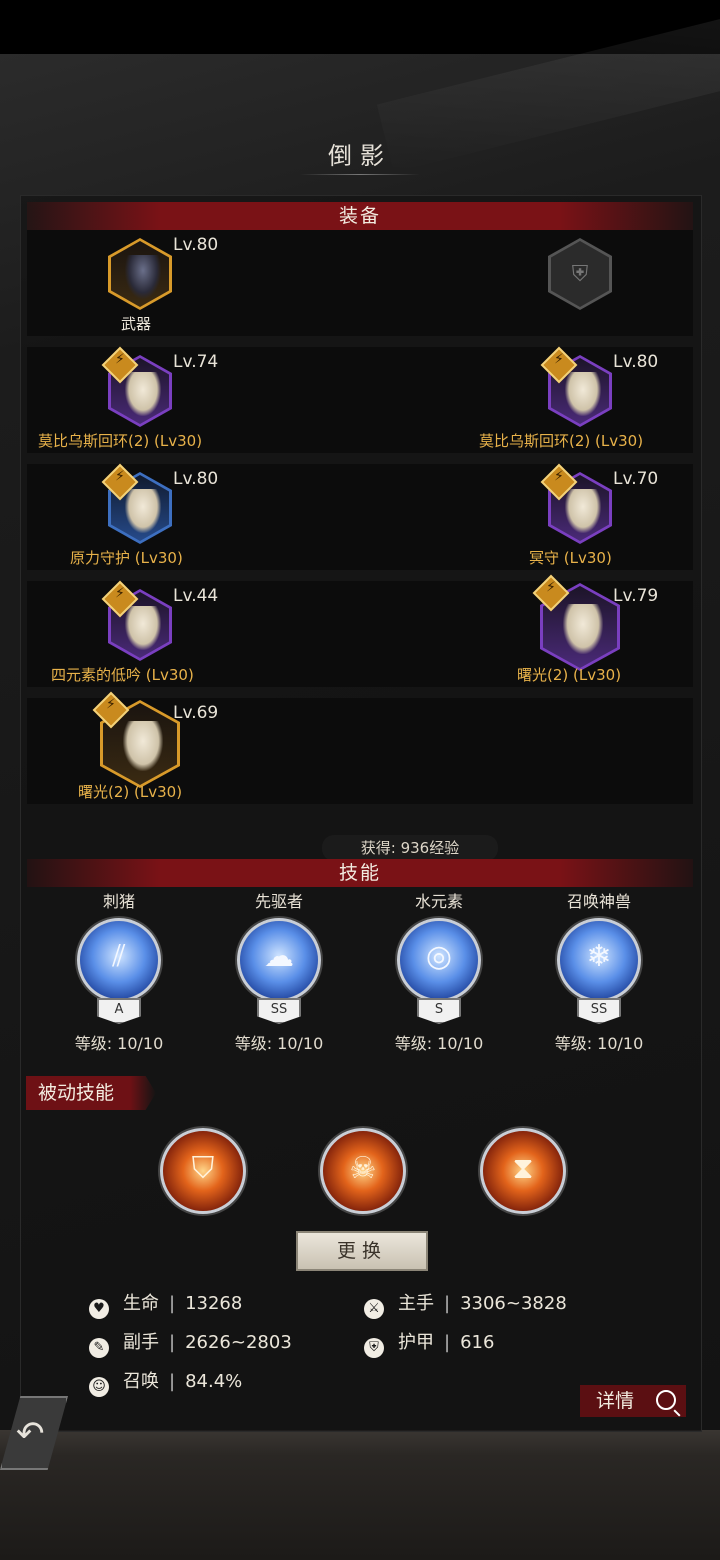 This screenshot has height=1560, width=720. I want to click on detail-button: 详情, so click(633, 1401).